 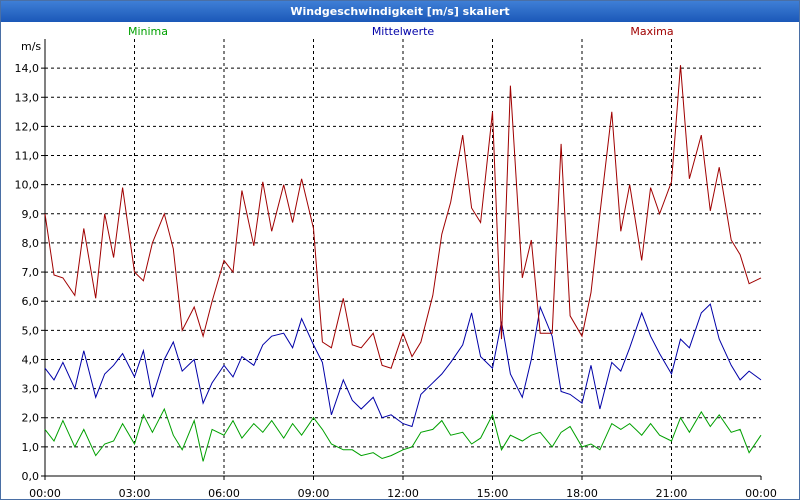 What do you see at coordinates (493, 493) in the screenshot?
I see `x-tick-time: 15:00` at bounding box center [493, 493].